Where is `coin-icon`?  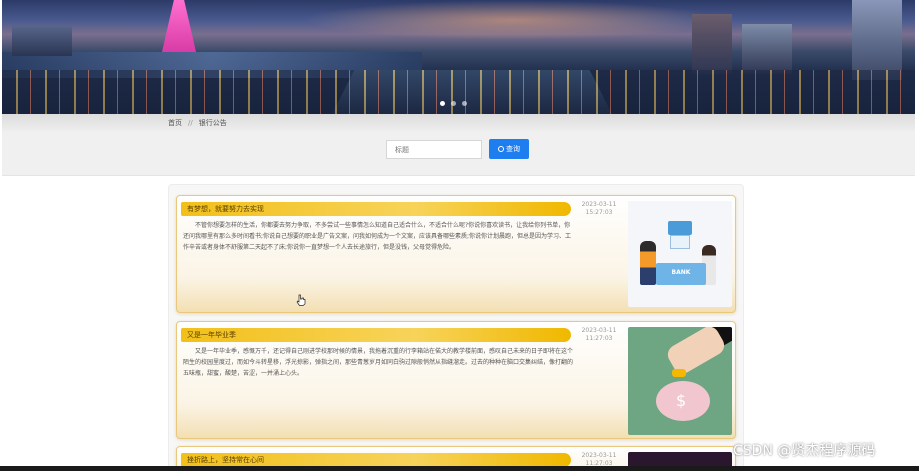
coin-icon is located at coordinates (679, 373).